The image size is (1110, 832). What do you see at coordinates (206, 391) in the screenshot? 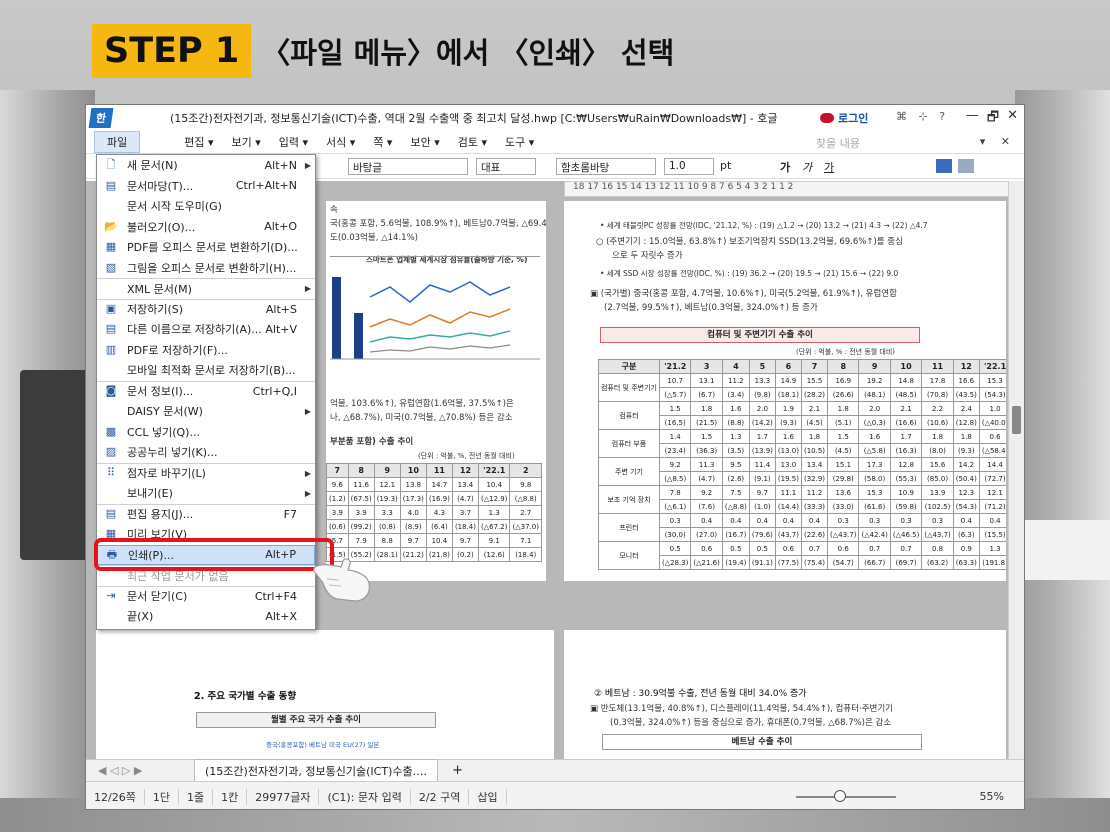
I see `file-menu-item: ◙ 문서 정보(I)... Ctrl+Q,I` at bounding box center [206, 391].